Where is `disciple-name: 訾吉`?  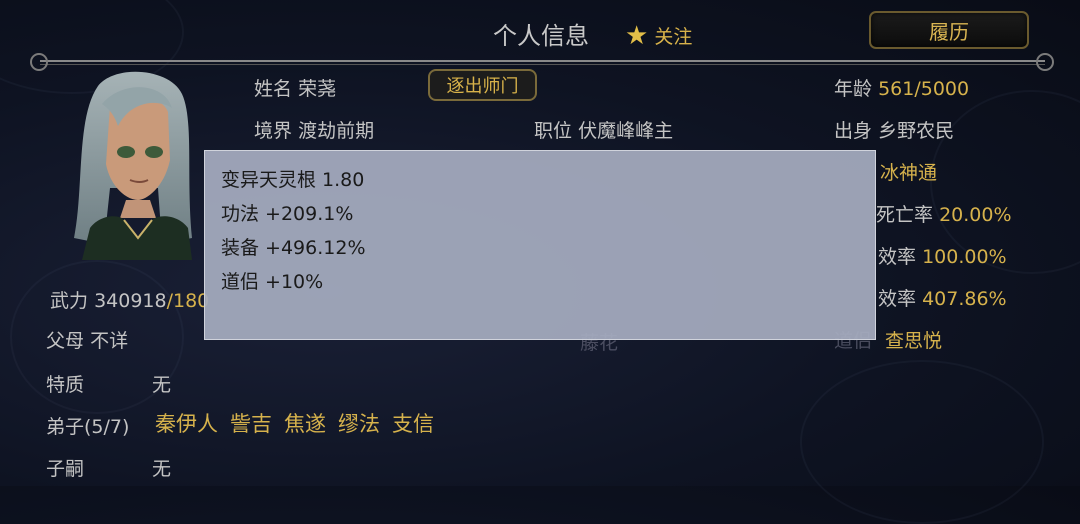
disciple-name: 訾吉 is located at coordinates (251, 423).